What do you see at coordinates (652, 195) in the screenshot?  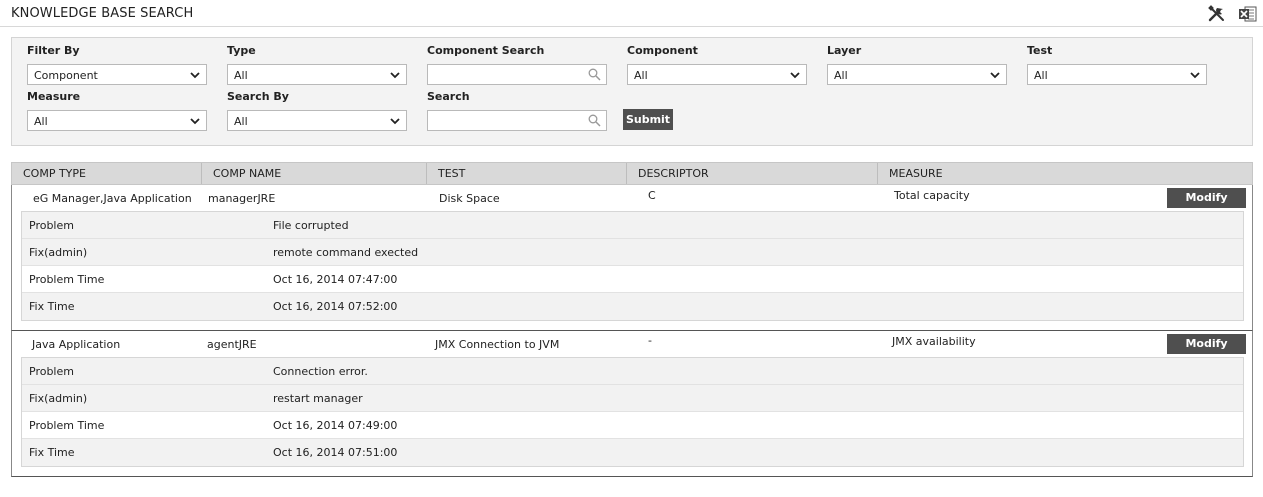 I see `descriptor-cell: C` at bounding box center [652, 195].